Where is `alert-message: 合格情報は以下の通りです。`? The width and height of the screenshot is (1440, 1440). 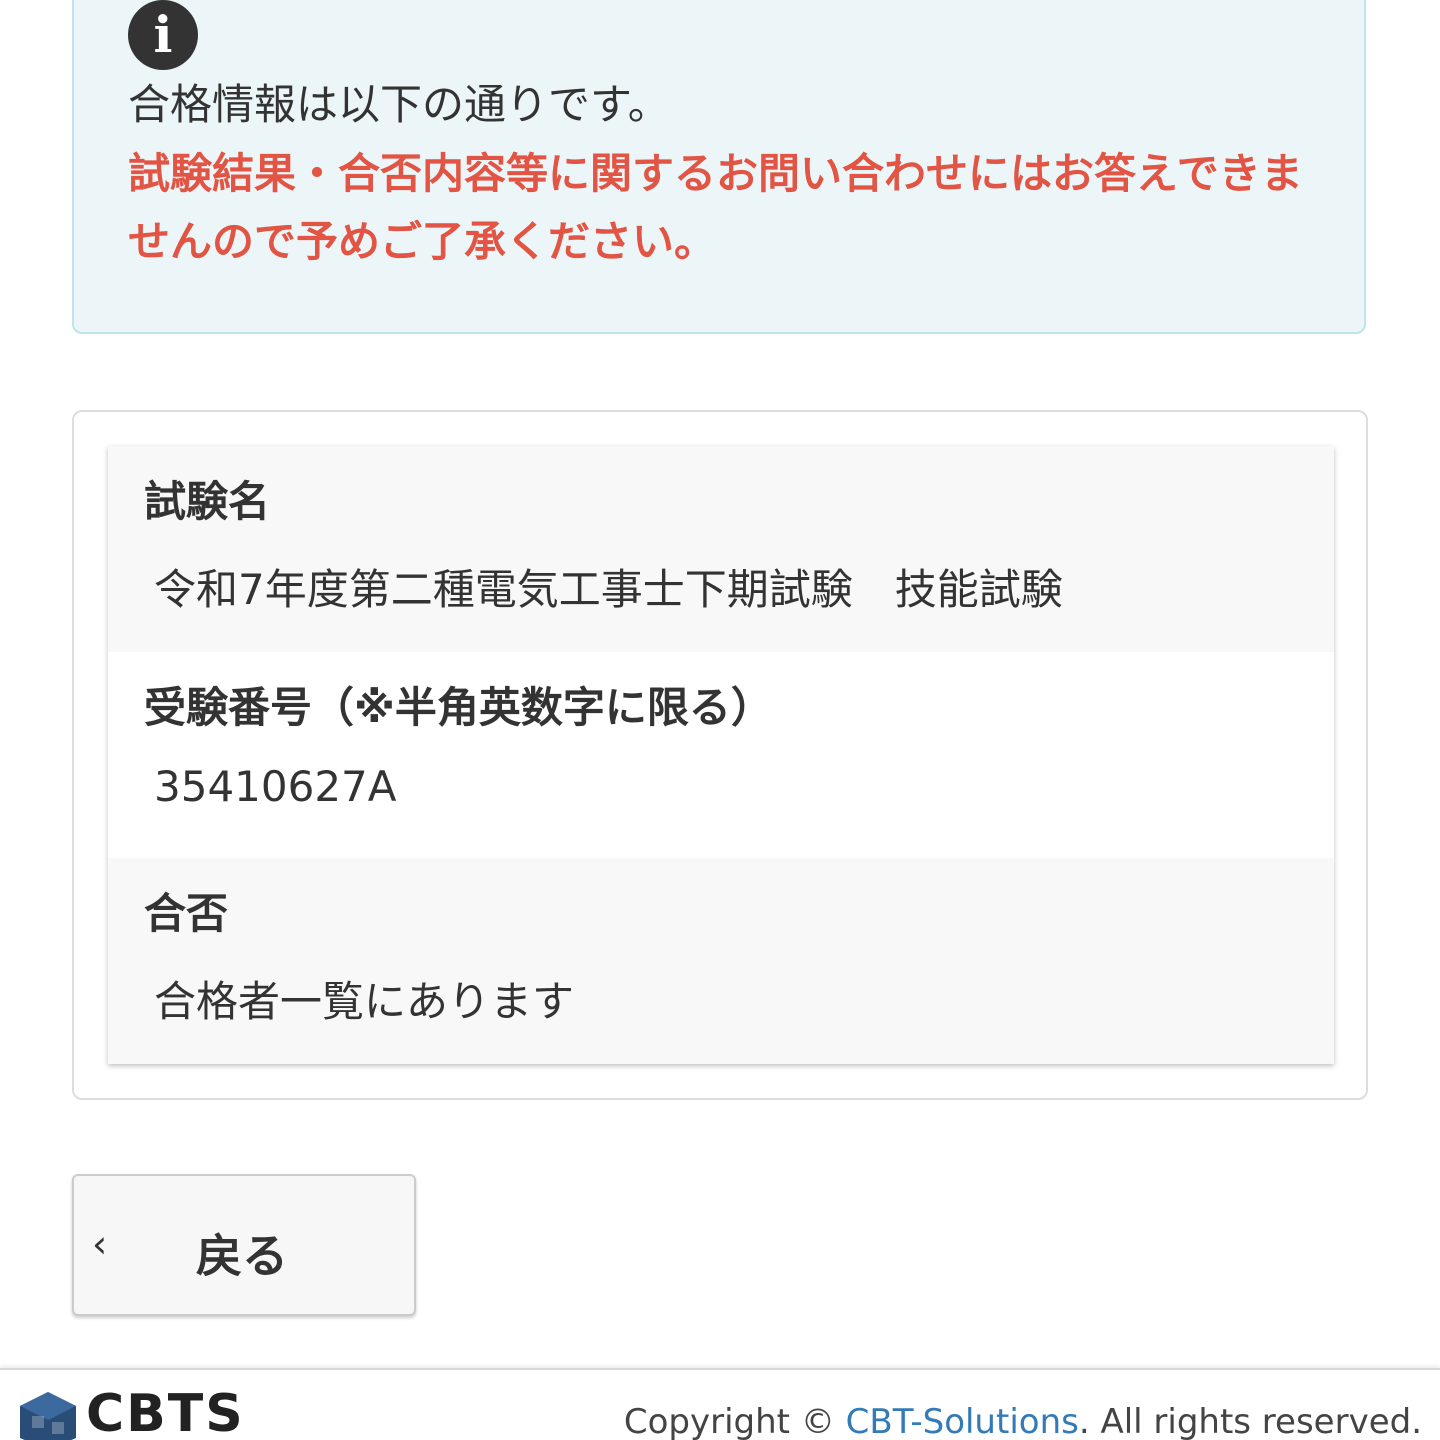
alert-message: 合格情報は以下の通りです。 is located at coordinates (399, 104).